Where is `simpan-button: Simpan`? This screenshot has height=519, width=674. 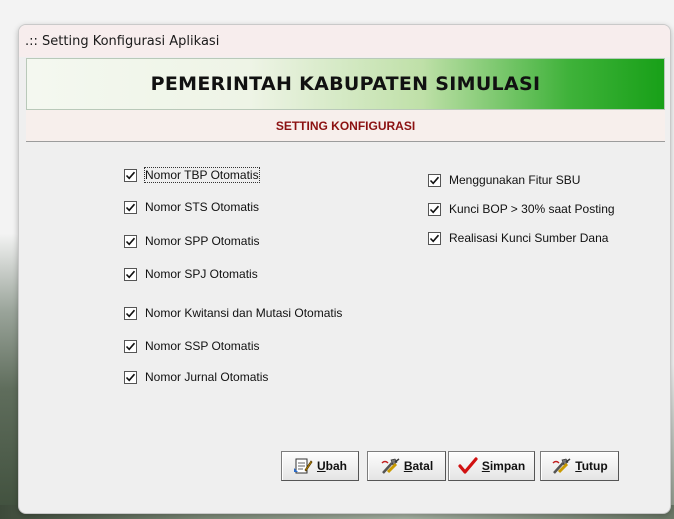
simpan-button: Simpan is located at coordinates (491, 466).